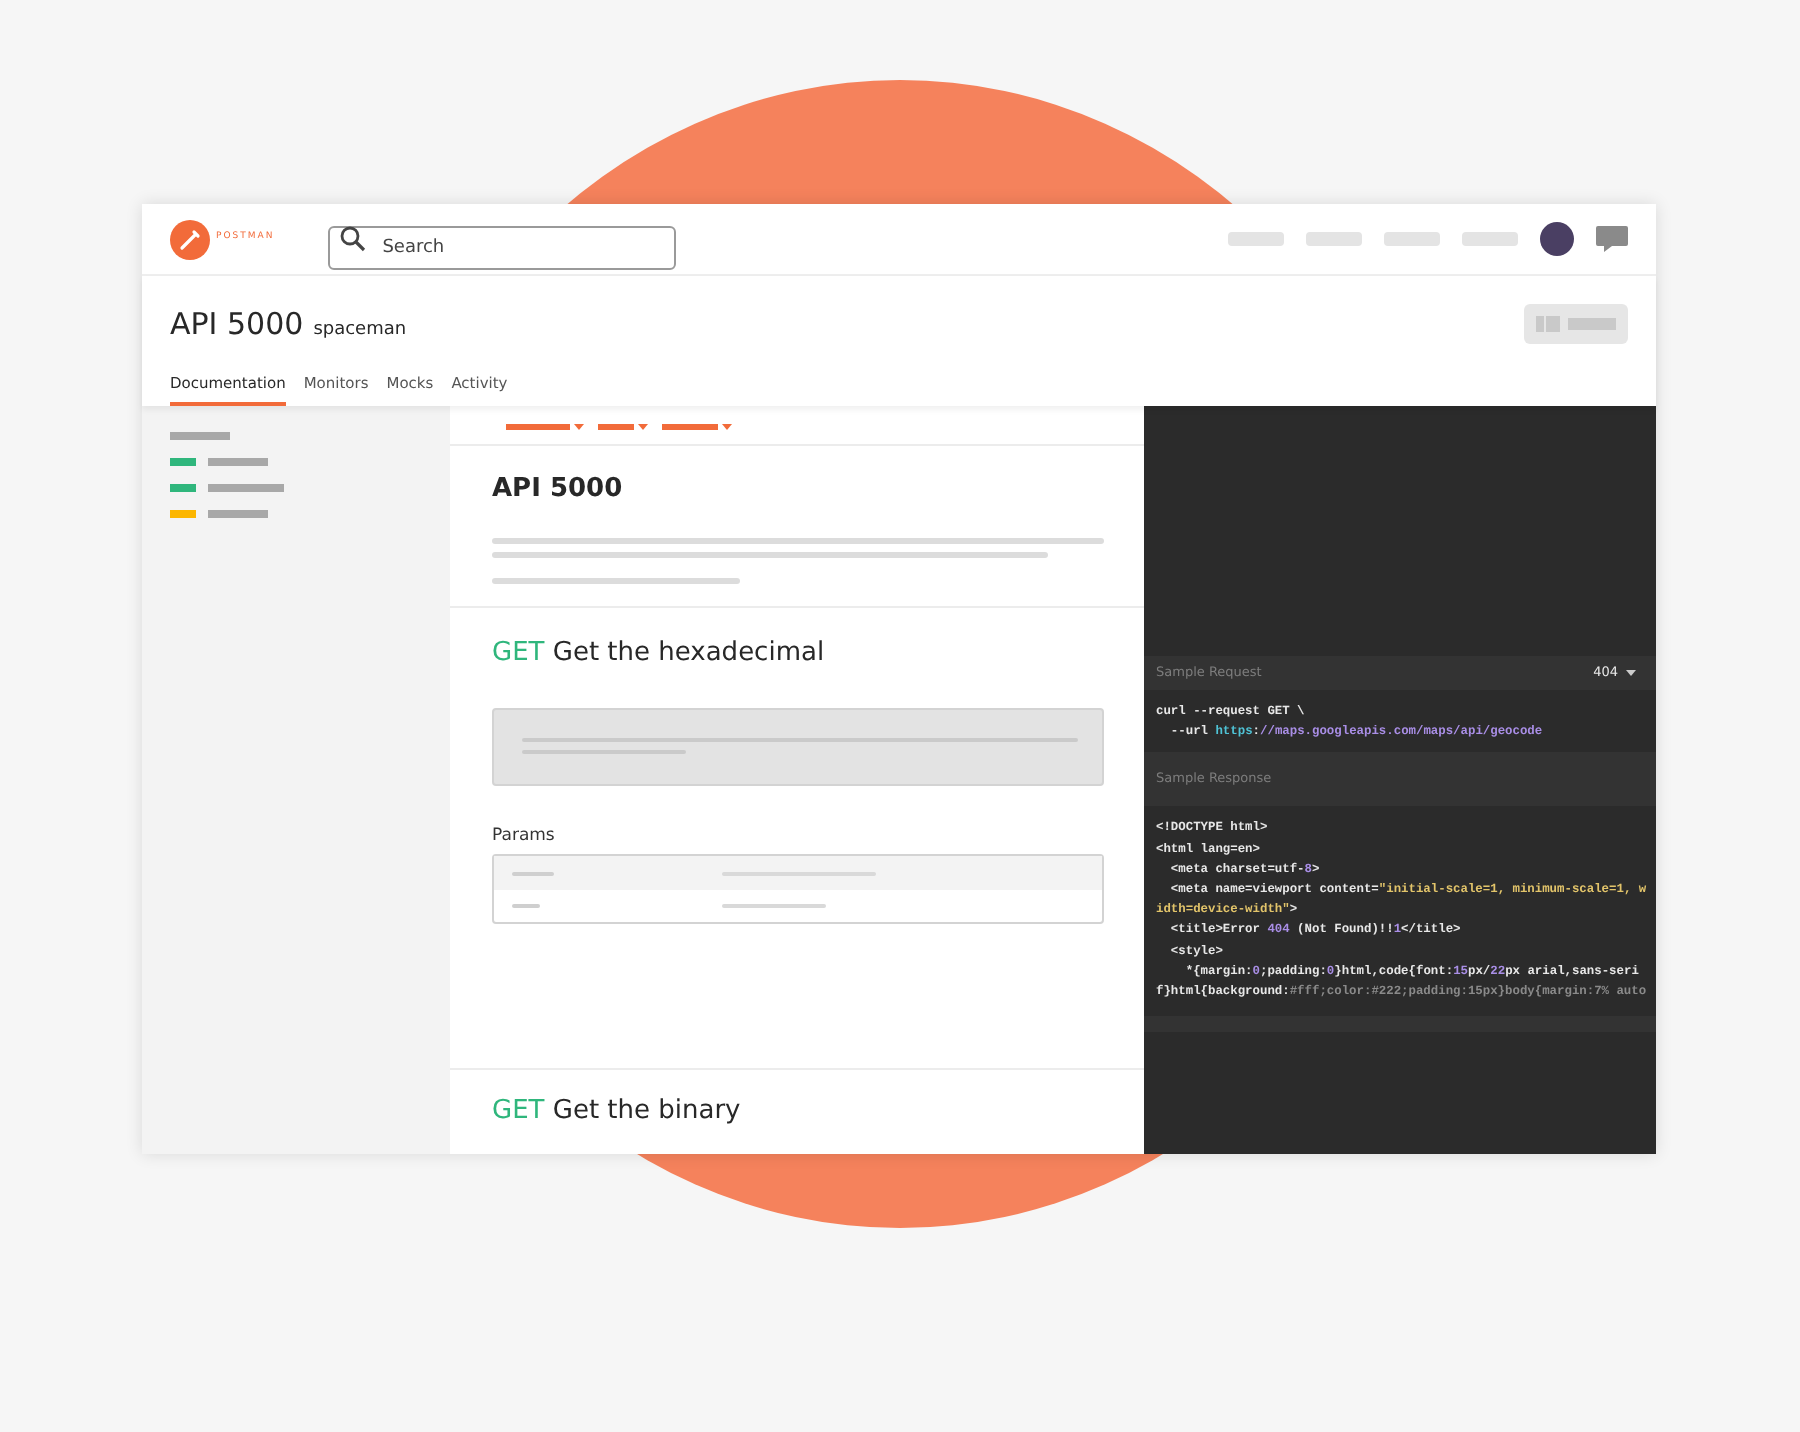 The width and height of the screenshot is (1800, 1432). What do you see at coordinates (1548, 324) in the screenshot?
I see `layout-icon` at bounding box center [1548, 324].